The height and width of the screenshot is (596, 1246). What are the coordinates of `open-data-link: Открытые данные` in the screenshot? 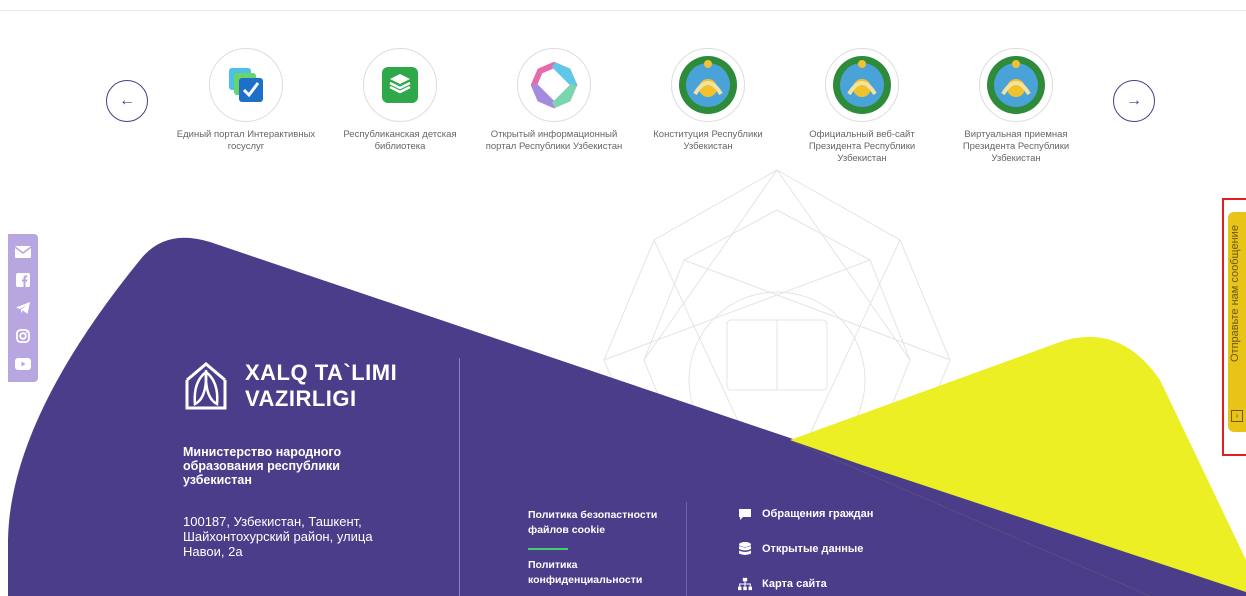 It's located at (800, 549).